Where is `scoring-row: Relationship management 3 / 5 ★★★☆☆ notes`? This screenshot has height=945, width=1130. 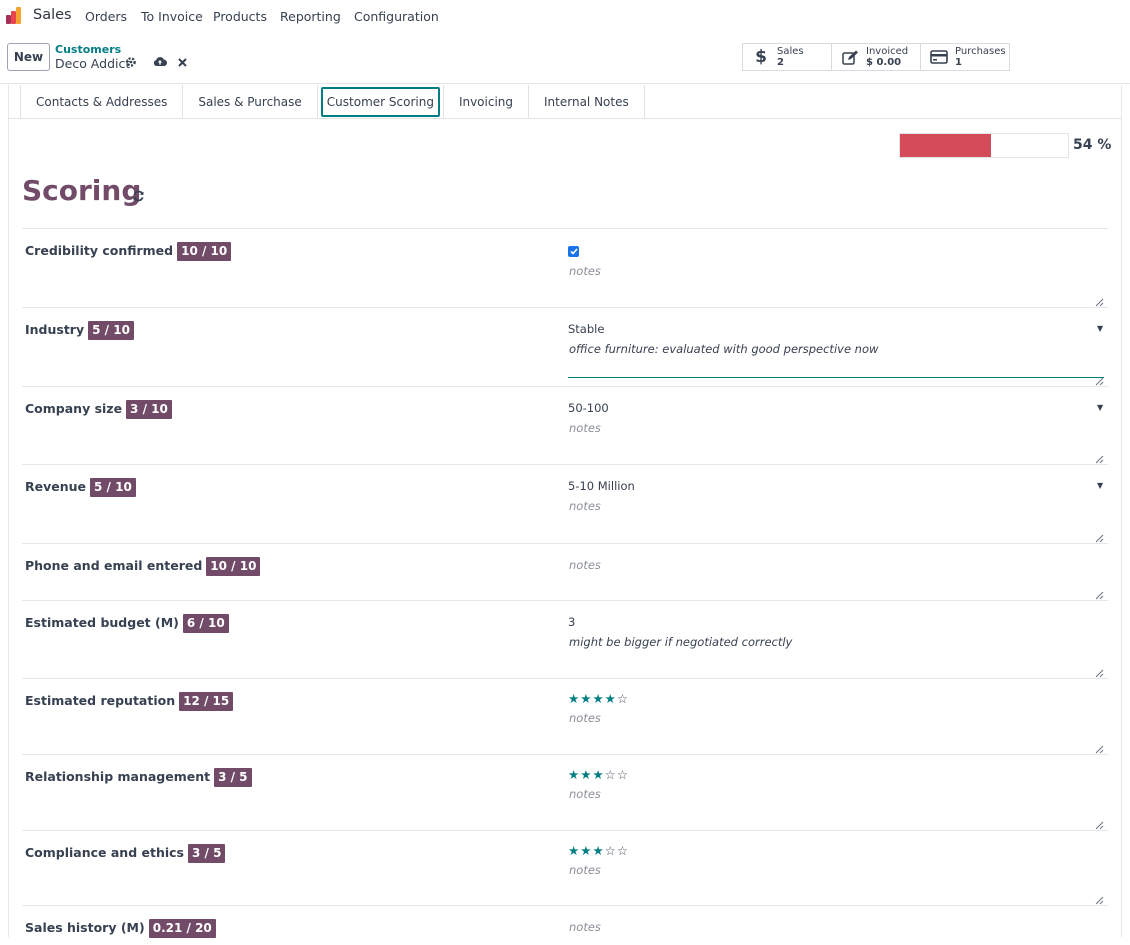
scoring-row: Relationship management 3 / 5 ★★★☆☆ notes is located at coordinates (565, 792).